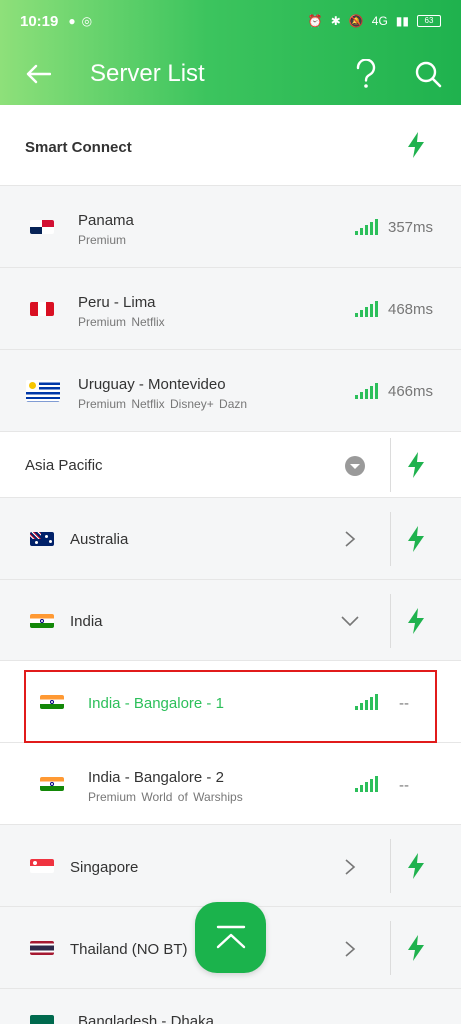  Describe the element at coordinates (78, 147) in the screenshot. I see `smart-connect-label: Smart Connect` at that location.